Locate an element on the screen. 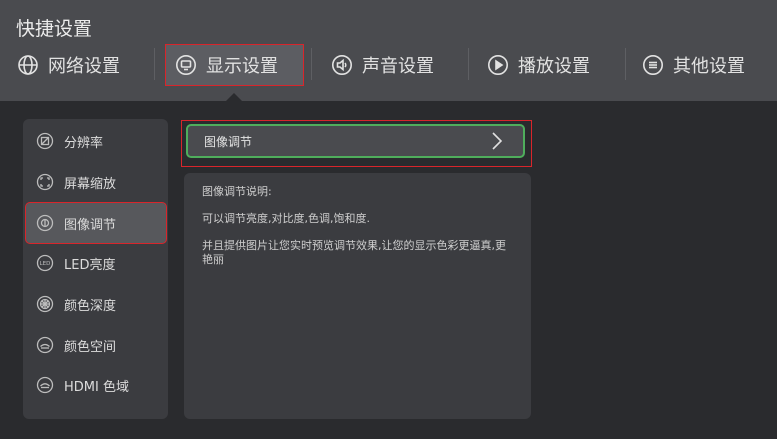 Image resolution: width=777 pixels, height=439 pixels. tab-label: 其他设置 is located at coordinates (709, 66).